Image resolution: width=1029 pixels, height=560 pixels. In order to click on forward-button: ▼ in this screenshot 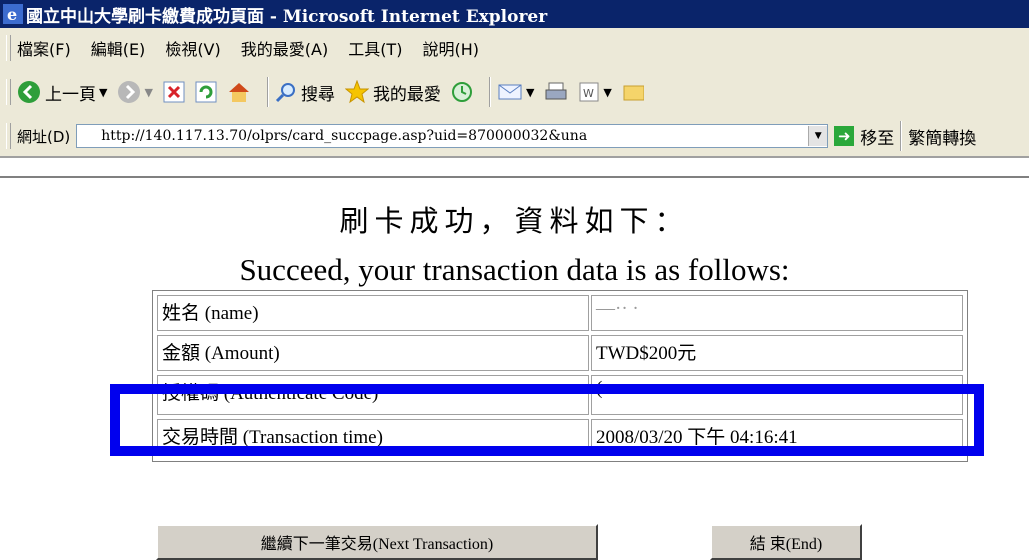, I will do `click(135, 92)`.